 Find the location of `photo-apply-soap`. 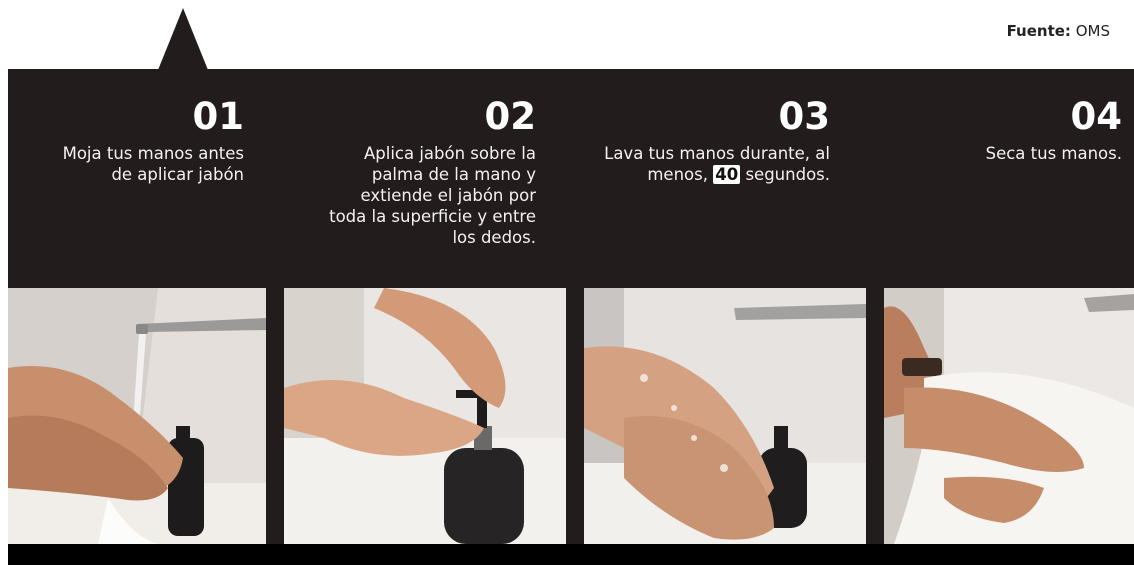

photo-apply-soap is located at coordinates (425, 416).